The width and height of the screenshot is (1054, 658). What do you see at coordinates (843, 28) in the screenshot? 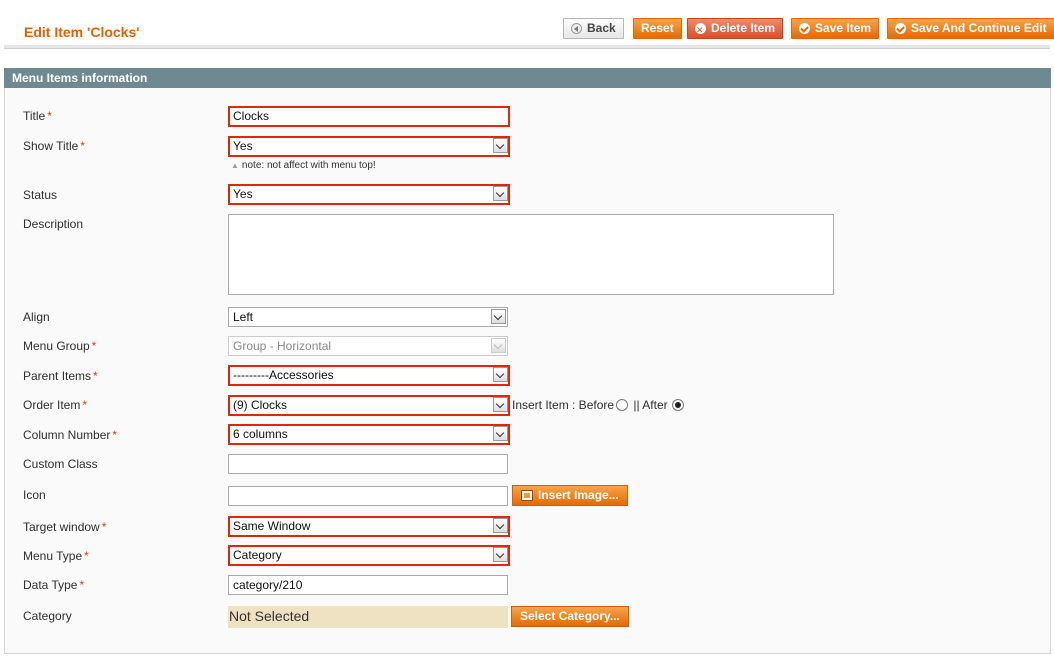
I see `save-item-button-label: Save Item` at bounding box center [843, 28].